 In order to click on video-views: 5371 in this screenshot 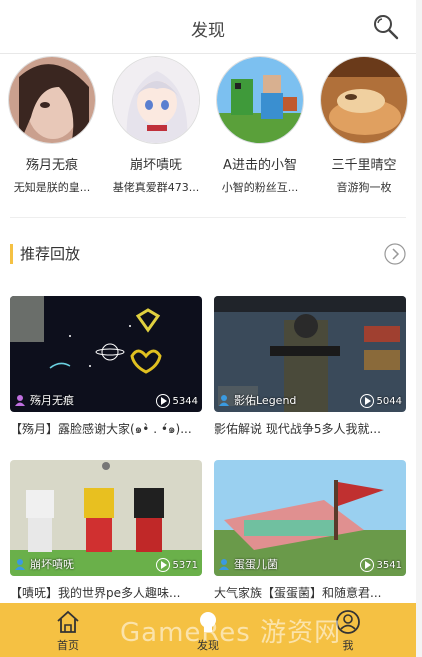, I will do `click(176, 565)`.